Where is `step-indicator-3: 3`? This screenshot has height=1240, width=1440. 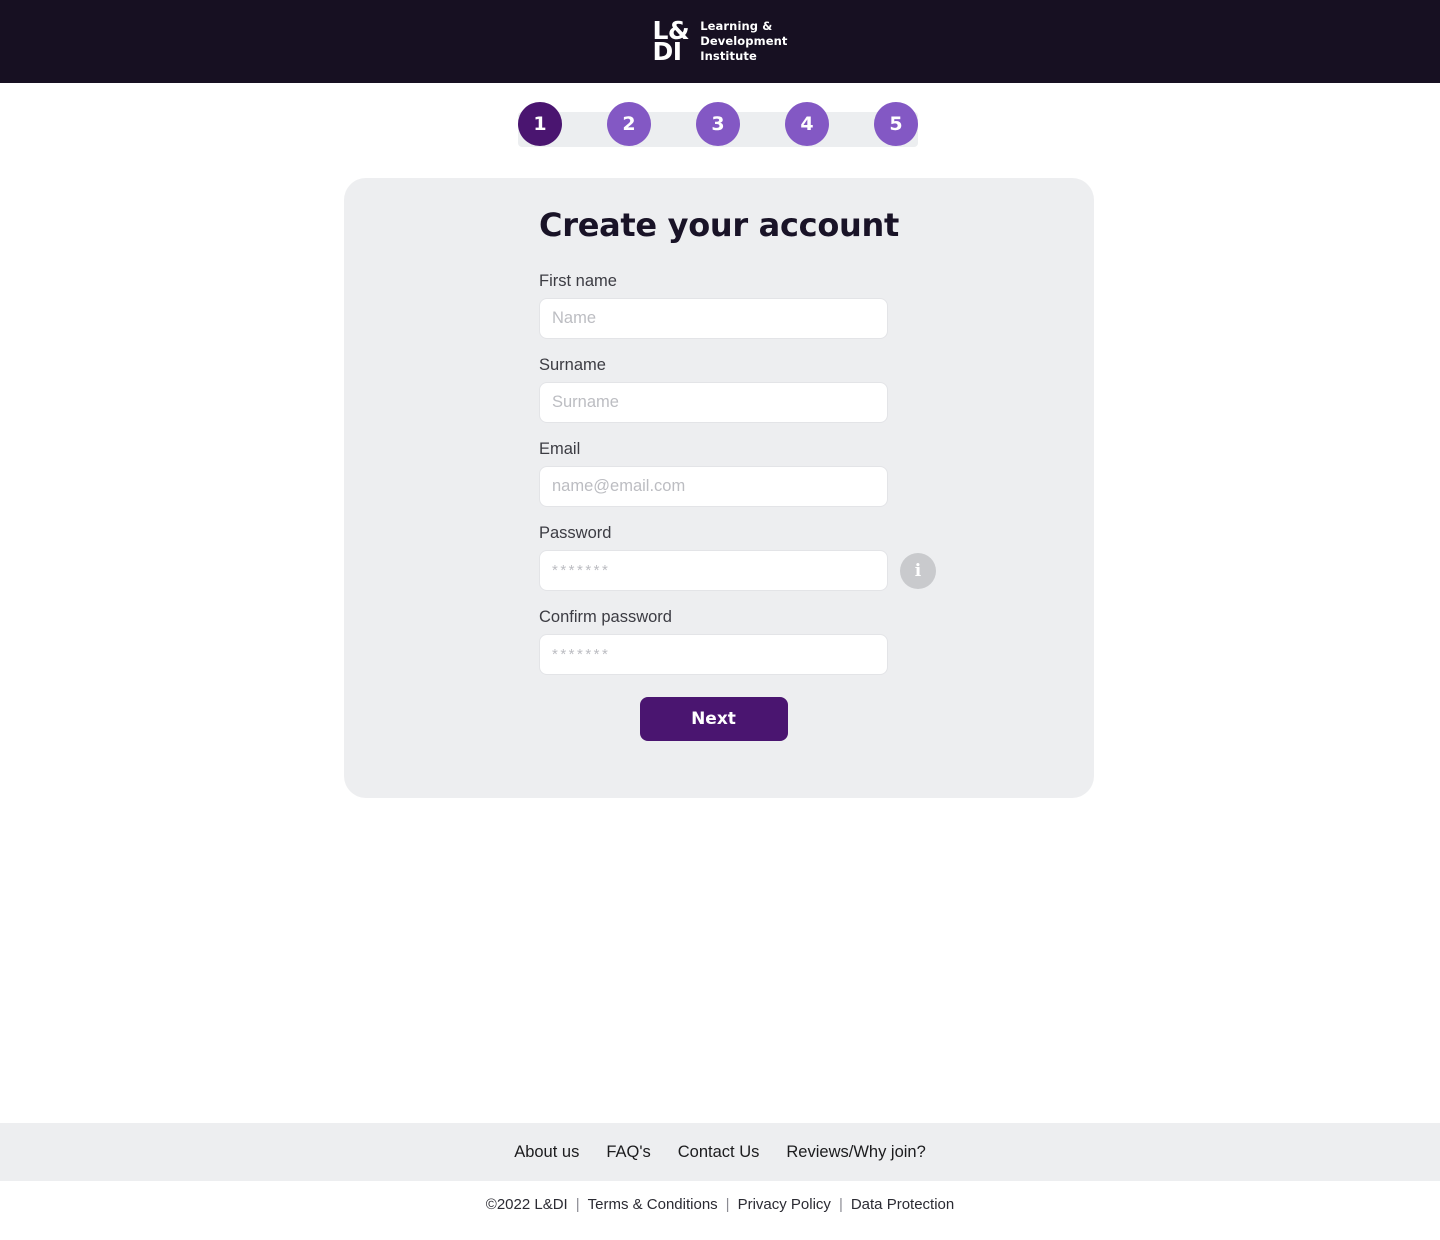 step-indicator-3: 3 is located at coordinates (718, 124).